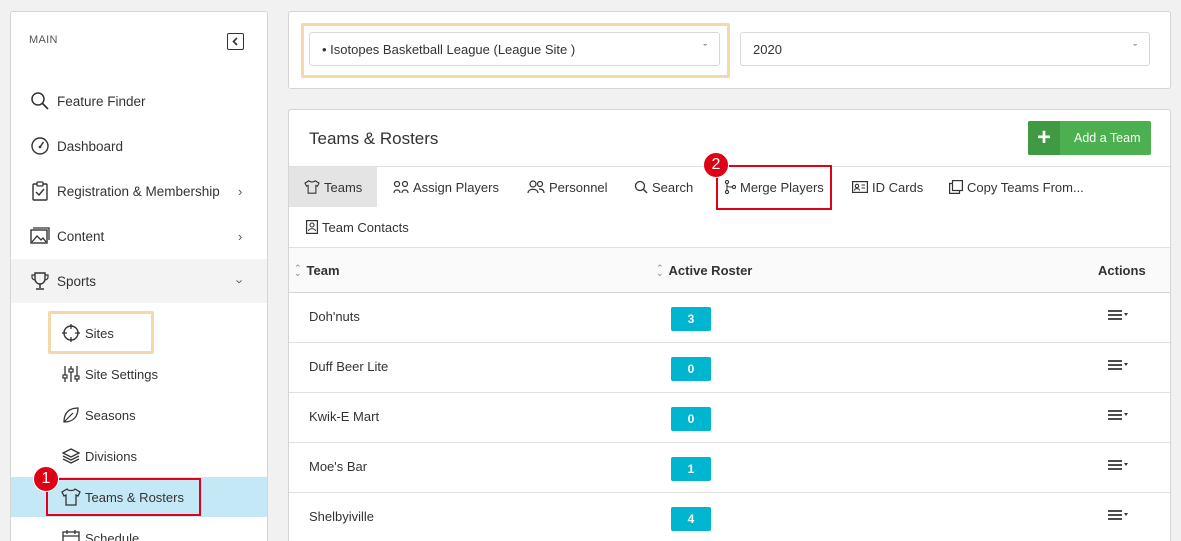  I want to click on sidebar-subitem-schedule: Schedule, so click(139, 529).